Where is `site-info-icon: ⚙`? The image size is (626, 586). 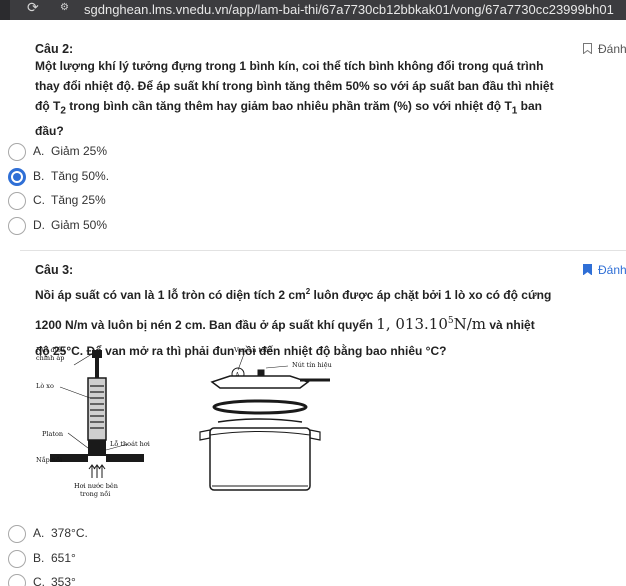 site-info-icon: ⚙ is located at coordinates (68, 9).